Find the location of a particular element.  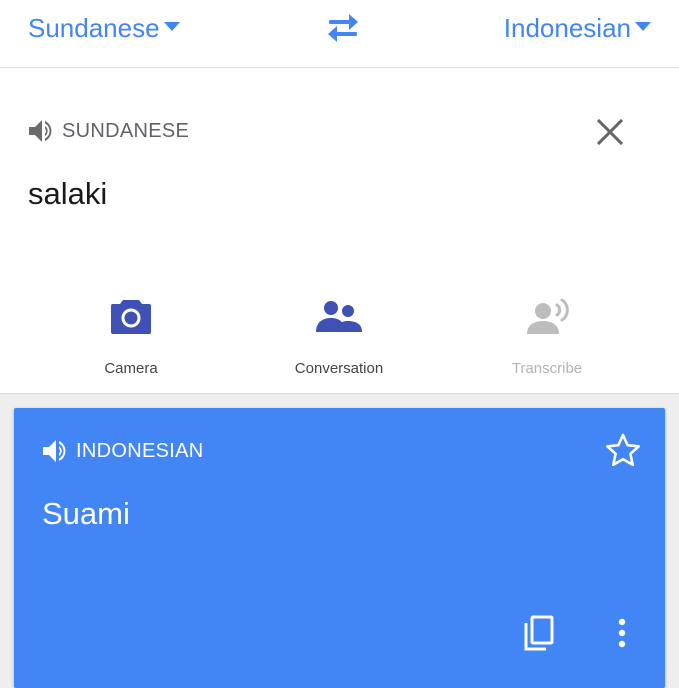

source-dropdown-caret-icon is located at coordinates (171, 26).